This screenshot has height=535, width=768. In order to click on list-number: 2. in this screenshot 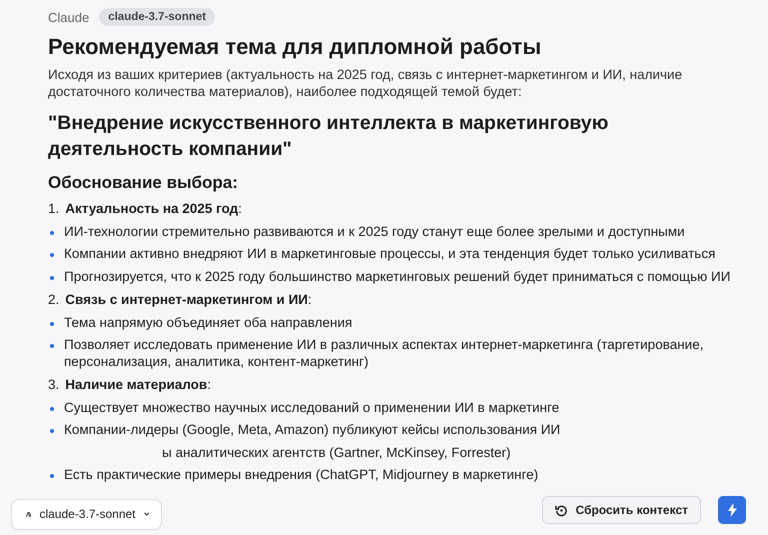, I will do `click(54, 300)`.